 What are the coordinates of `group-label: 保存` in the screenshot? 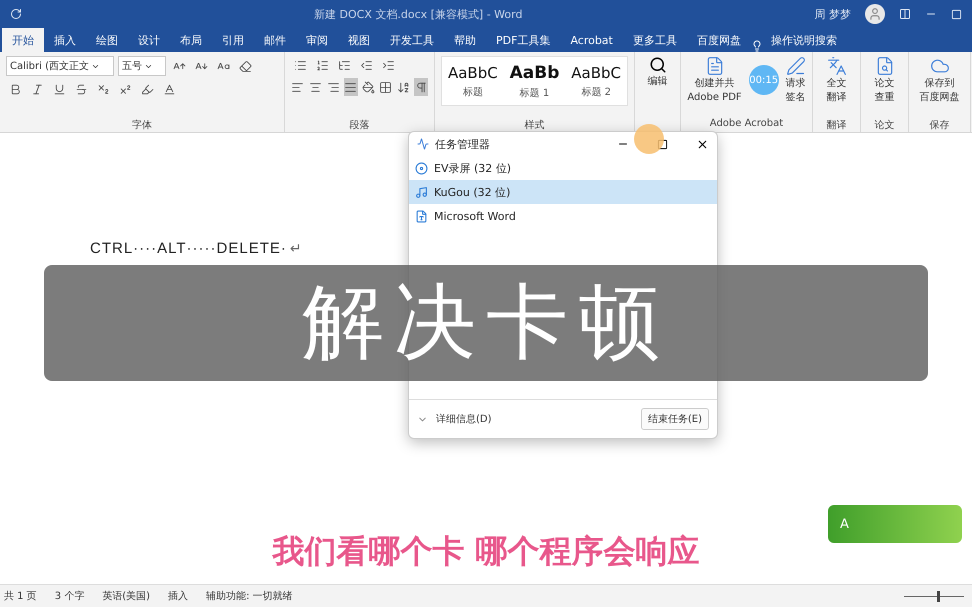 It's located at (940, 125).